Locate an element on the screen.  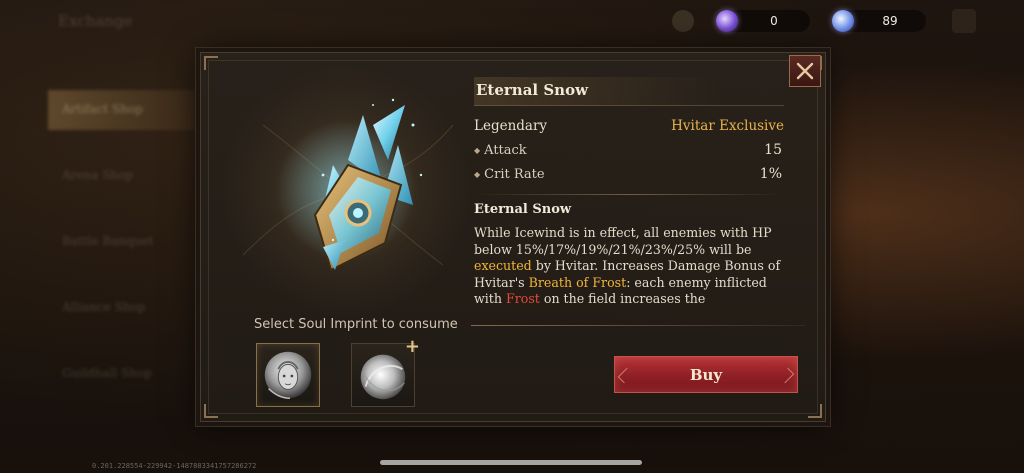
background-close-icon is located at coordinates (964, 21).